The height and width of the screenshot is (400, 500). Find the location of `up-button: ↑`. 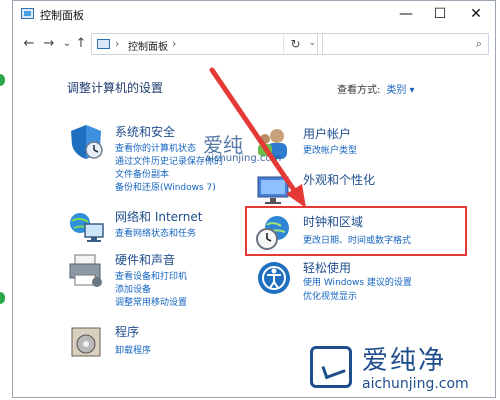

up-button: ↑ is located at coordinates (81, 44).